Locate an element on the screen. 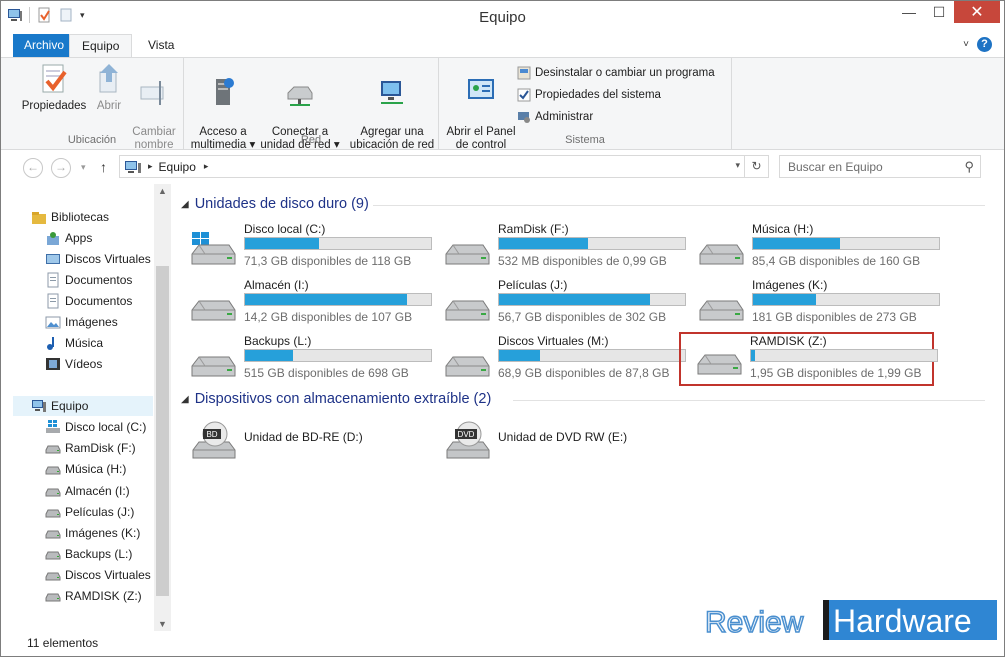 The image size is (1005, 657). nav-drive-f: RamDisk (F:) is located at coordinates (90, 448).